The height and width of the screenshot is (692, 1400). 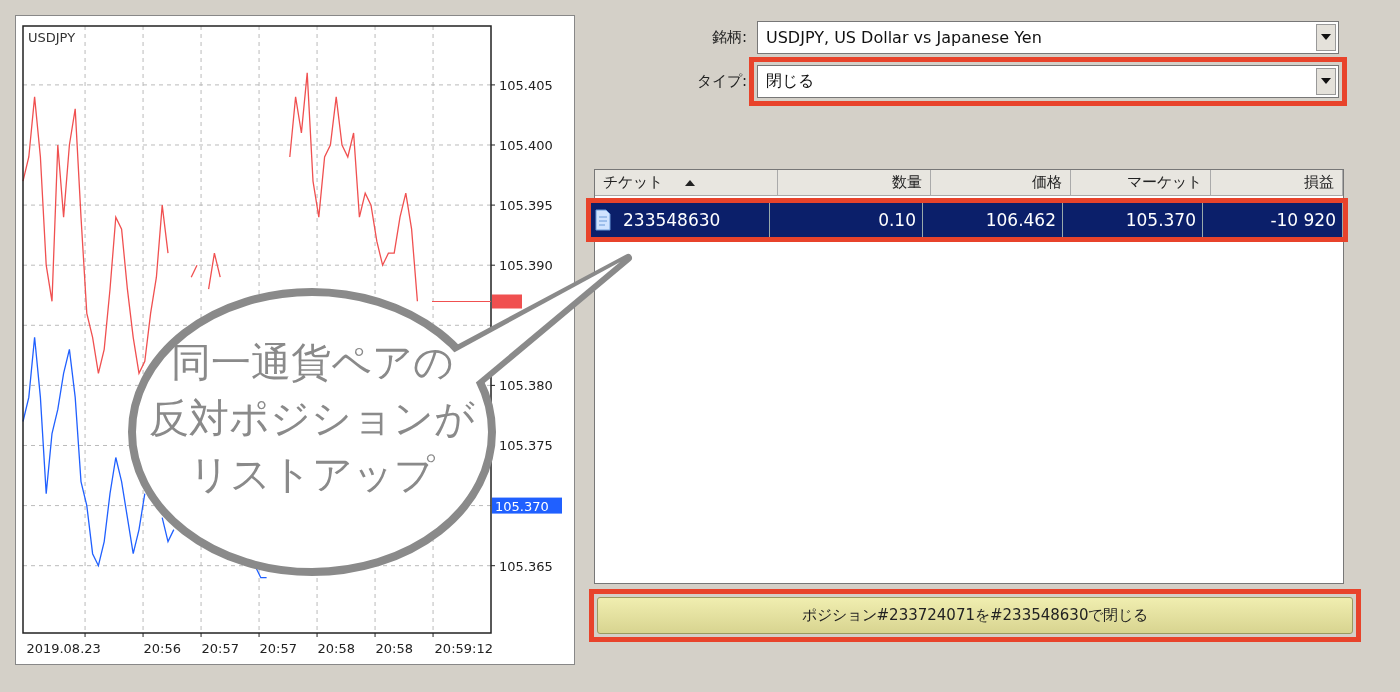 I want to click on callout-text: 同一通貨ペアの 反対ポジションが リストアップ, so click(x=312, y=418).